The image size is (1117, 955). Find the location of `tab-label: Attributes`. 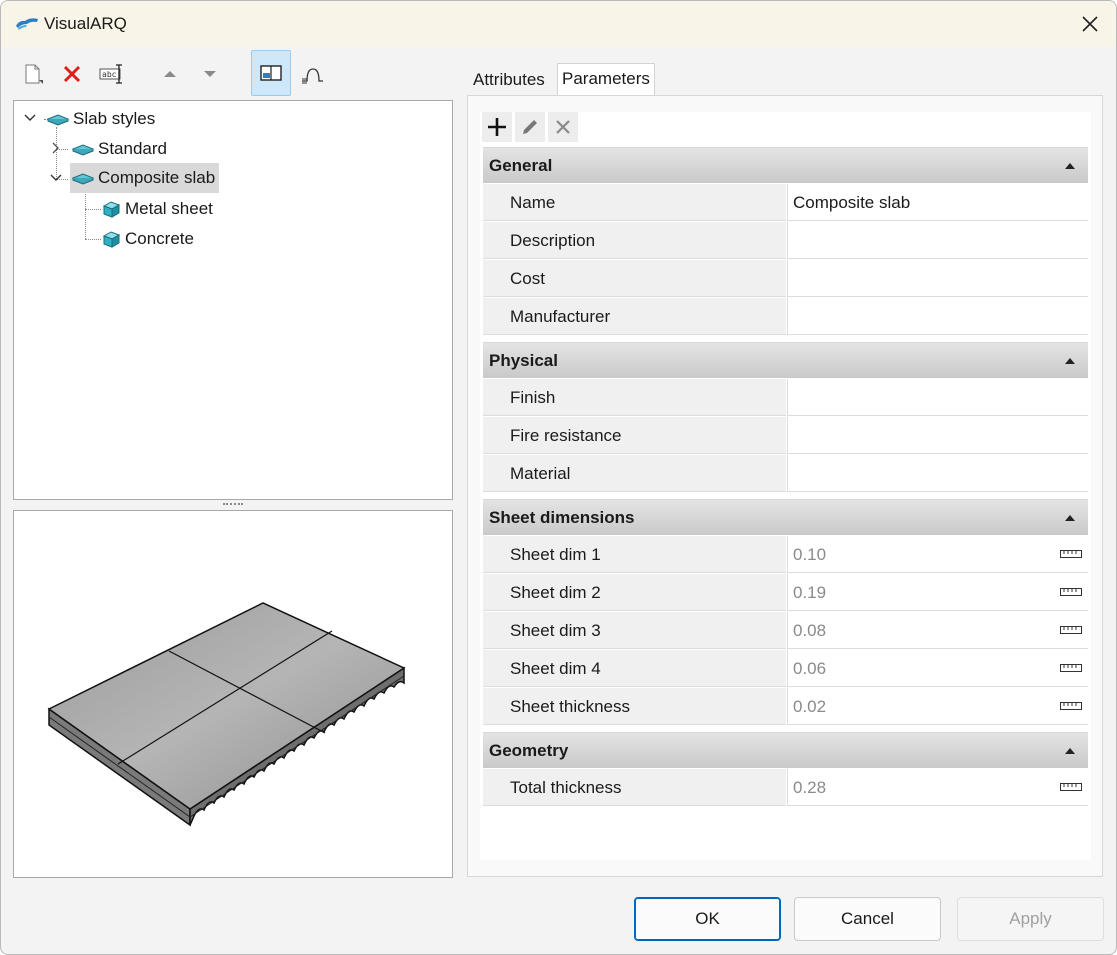

tab-label: Attributes is located at coordinates (509, 79).